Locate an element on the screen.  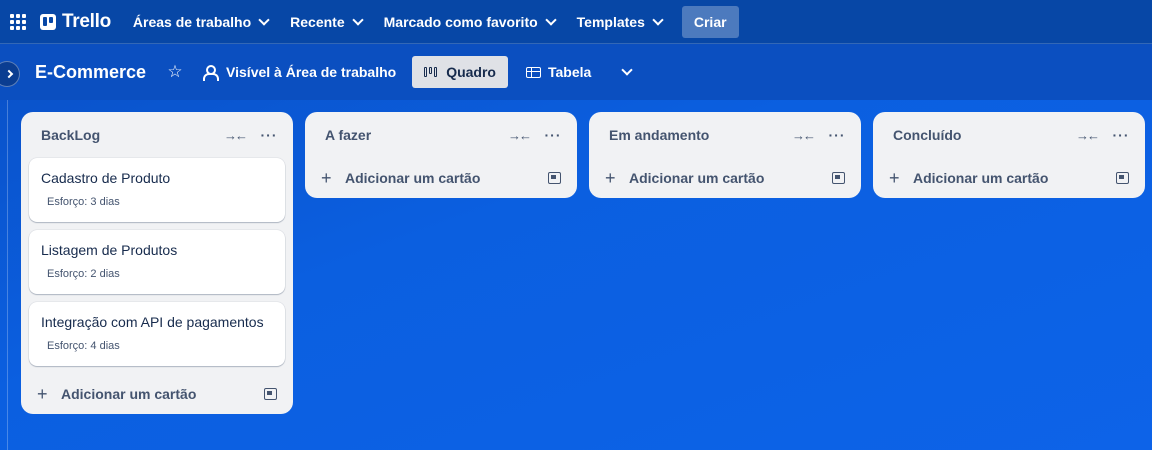
chevron-right-icon is located at coordinates (9, 74).